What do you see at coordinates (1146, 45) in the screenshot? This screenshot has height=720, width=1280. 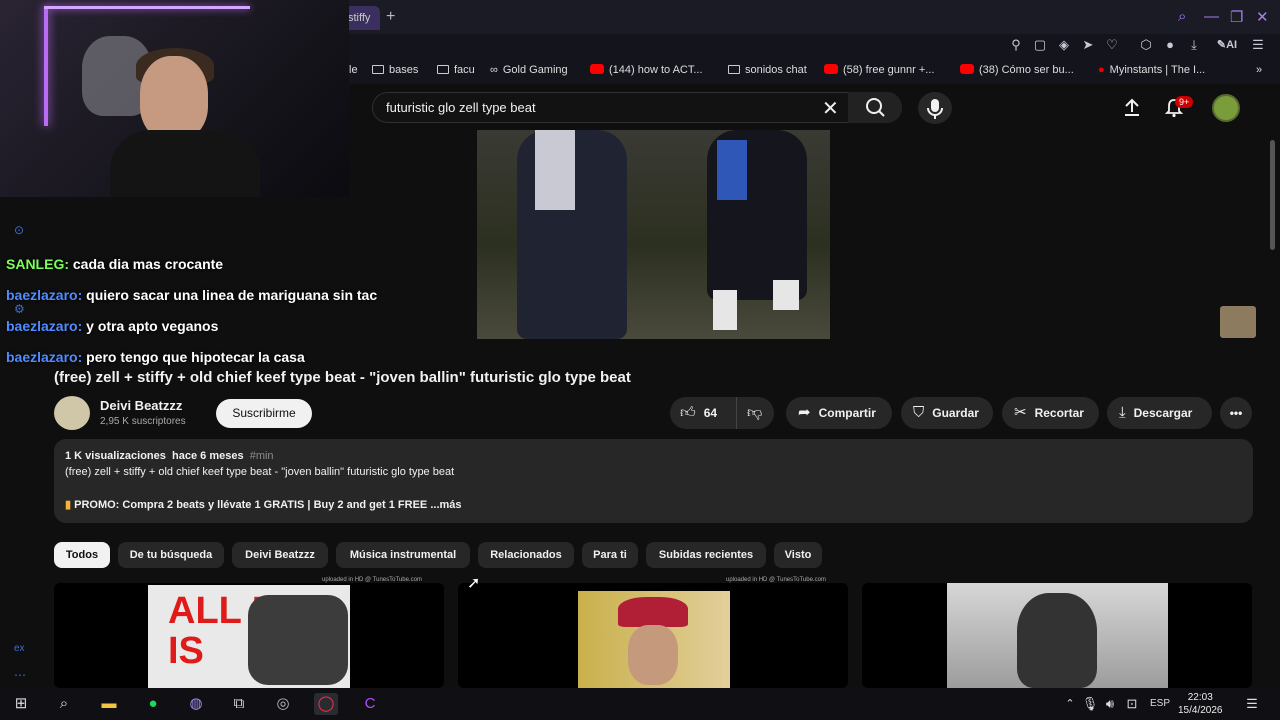 I see `extensions-icon: ⬡` at bounding box center [1146, 45].